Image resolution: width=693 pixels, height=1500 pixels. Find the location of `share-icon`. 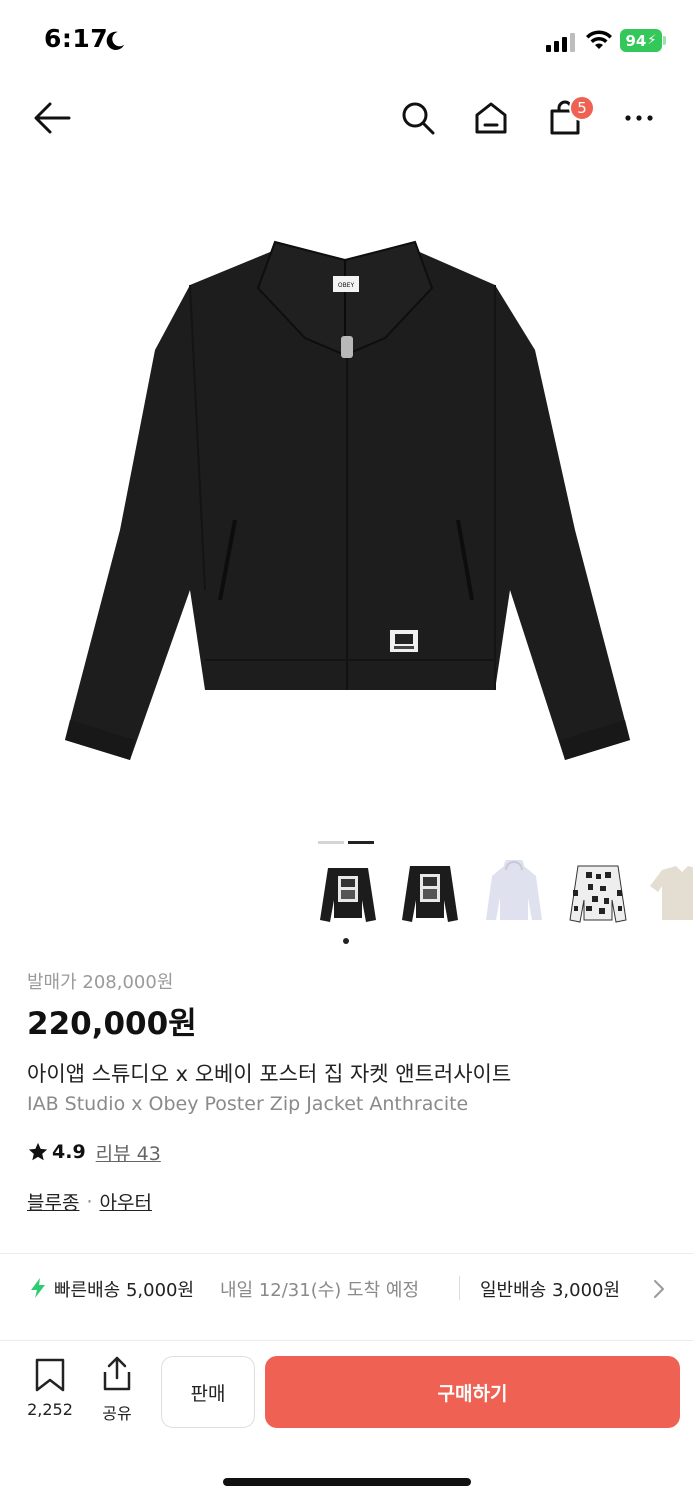

share-icon is located at coordinates (117, 1373).